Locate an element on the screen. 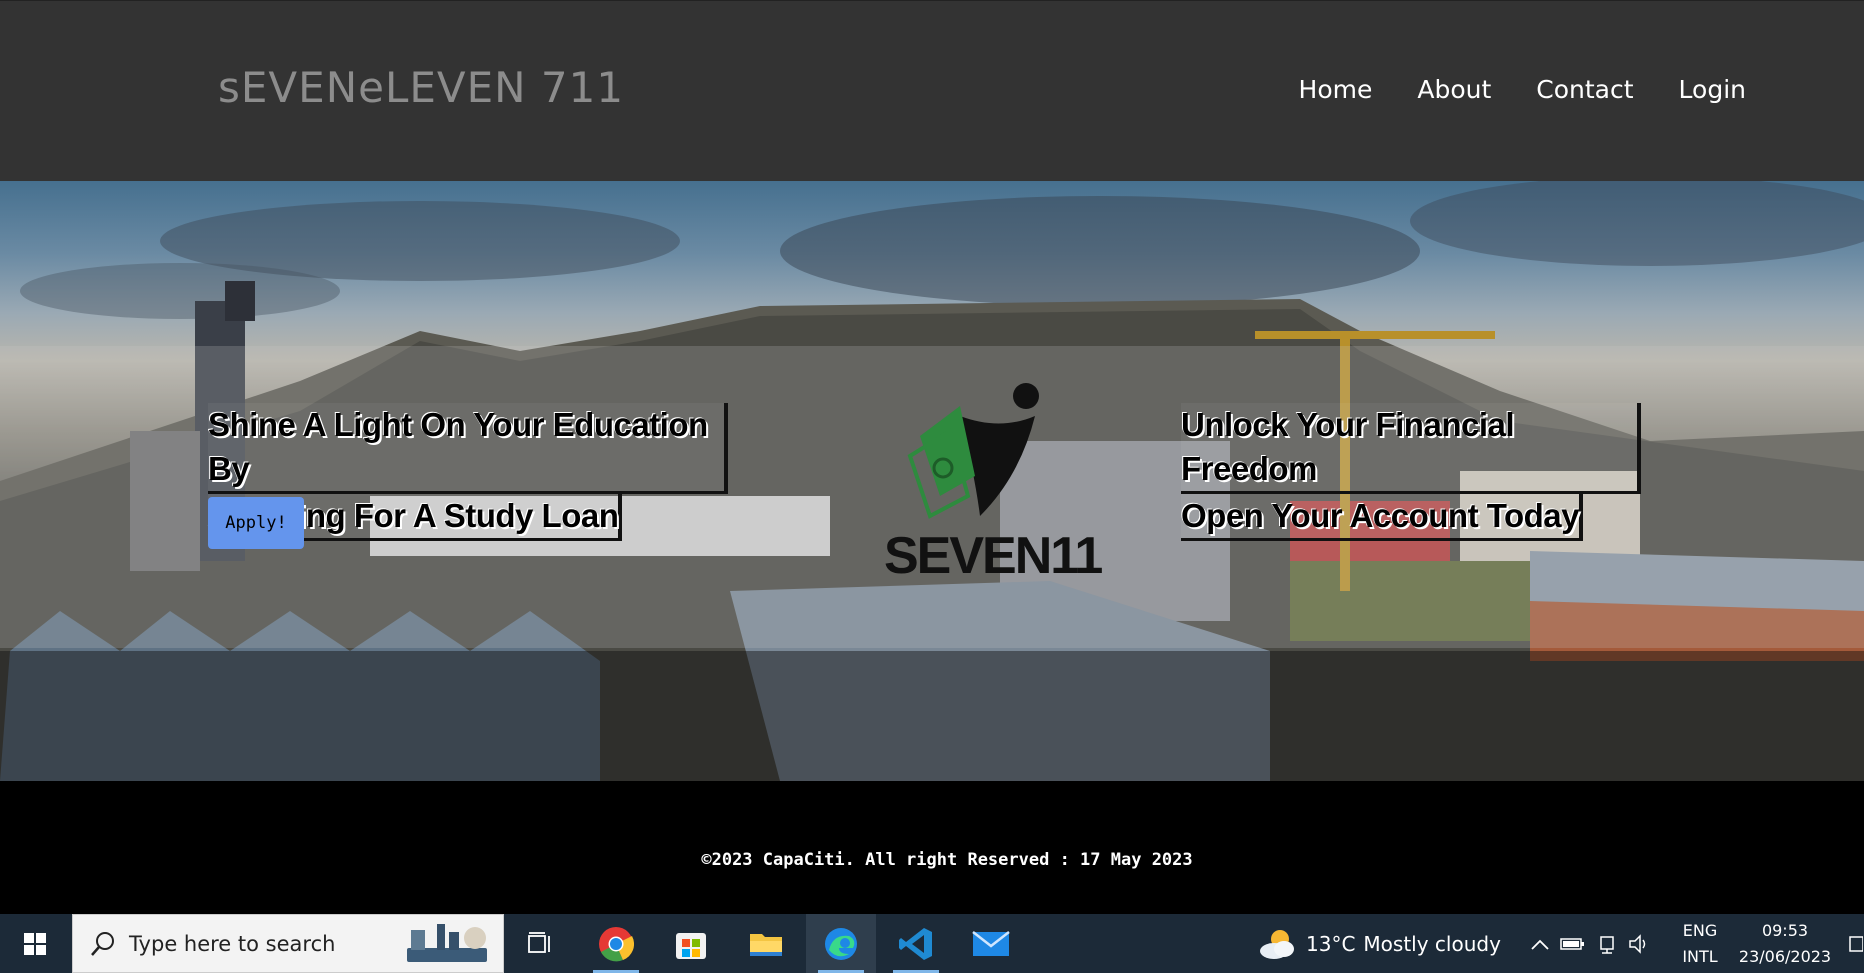 The width and height of the screenshot is (1864, 973). clock-date: 23/06/2023 is located at coordinates (1785, 956).